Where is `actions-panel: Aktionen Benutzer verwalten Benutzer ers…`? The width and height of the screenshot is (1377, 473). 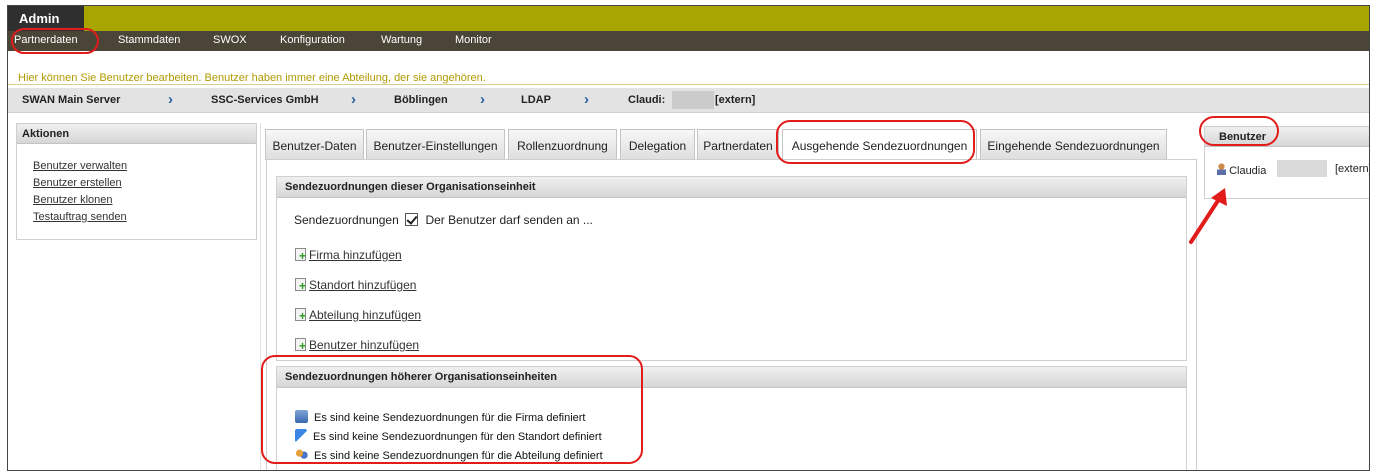 actions-panel: Aktionen Benutzer verwalten Benutzer ers… is located at coordinates (136, 181).